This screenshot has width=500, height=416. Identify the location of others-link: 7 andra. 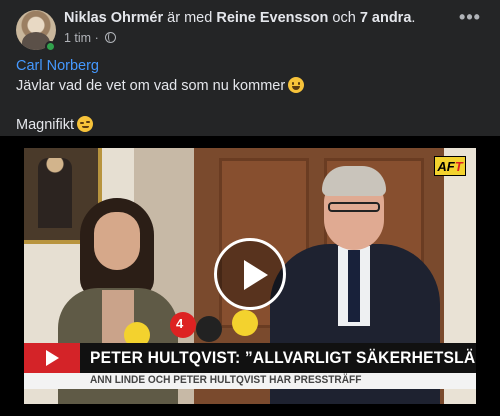
(386, 18).